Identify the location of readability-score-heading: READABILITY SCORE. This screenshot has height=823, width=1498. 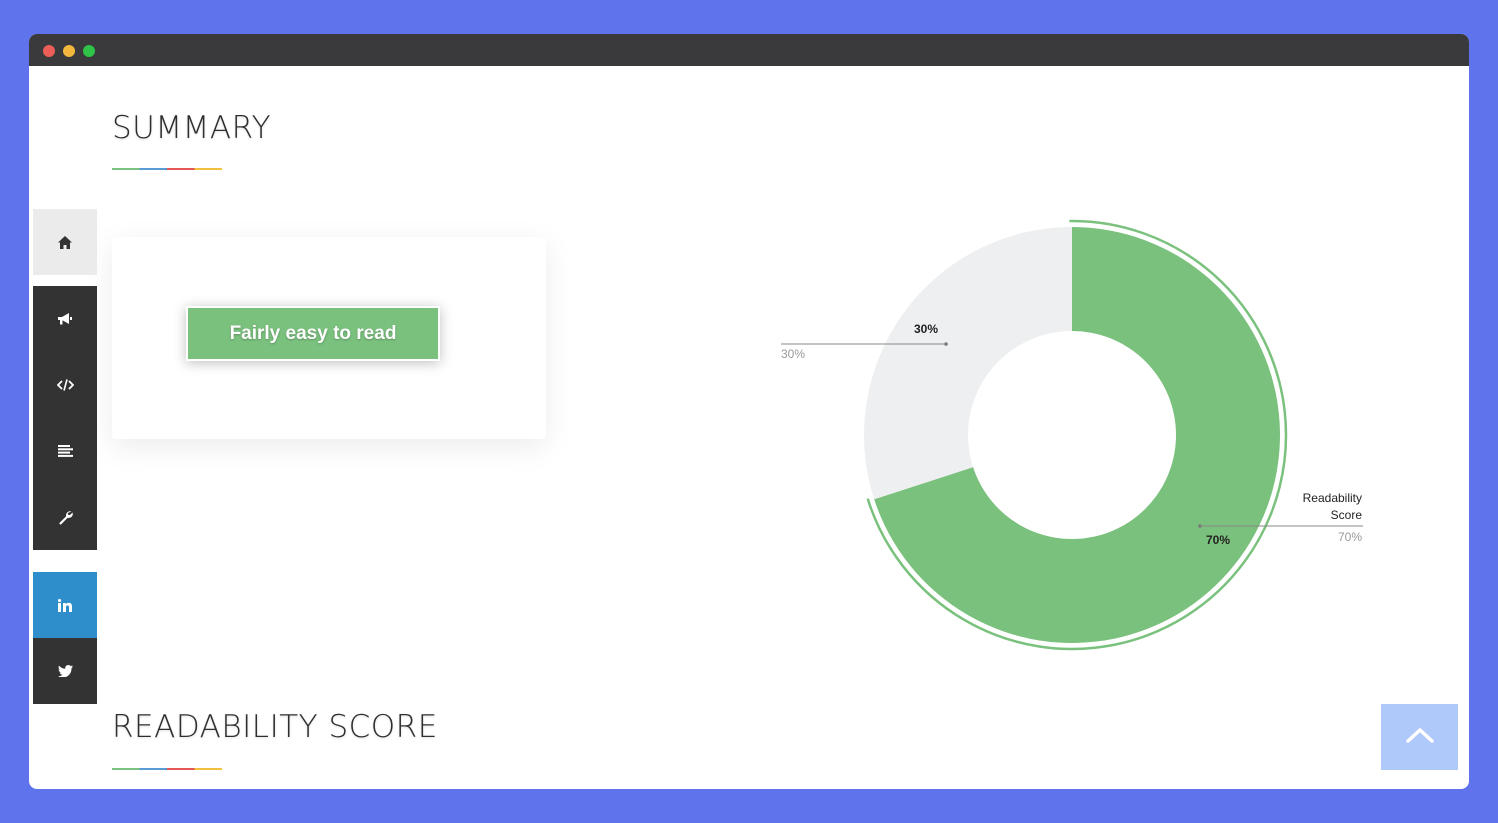
(275, 727).